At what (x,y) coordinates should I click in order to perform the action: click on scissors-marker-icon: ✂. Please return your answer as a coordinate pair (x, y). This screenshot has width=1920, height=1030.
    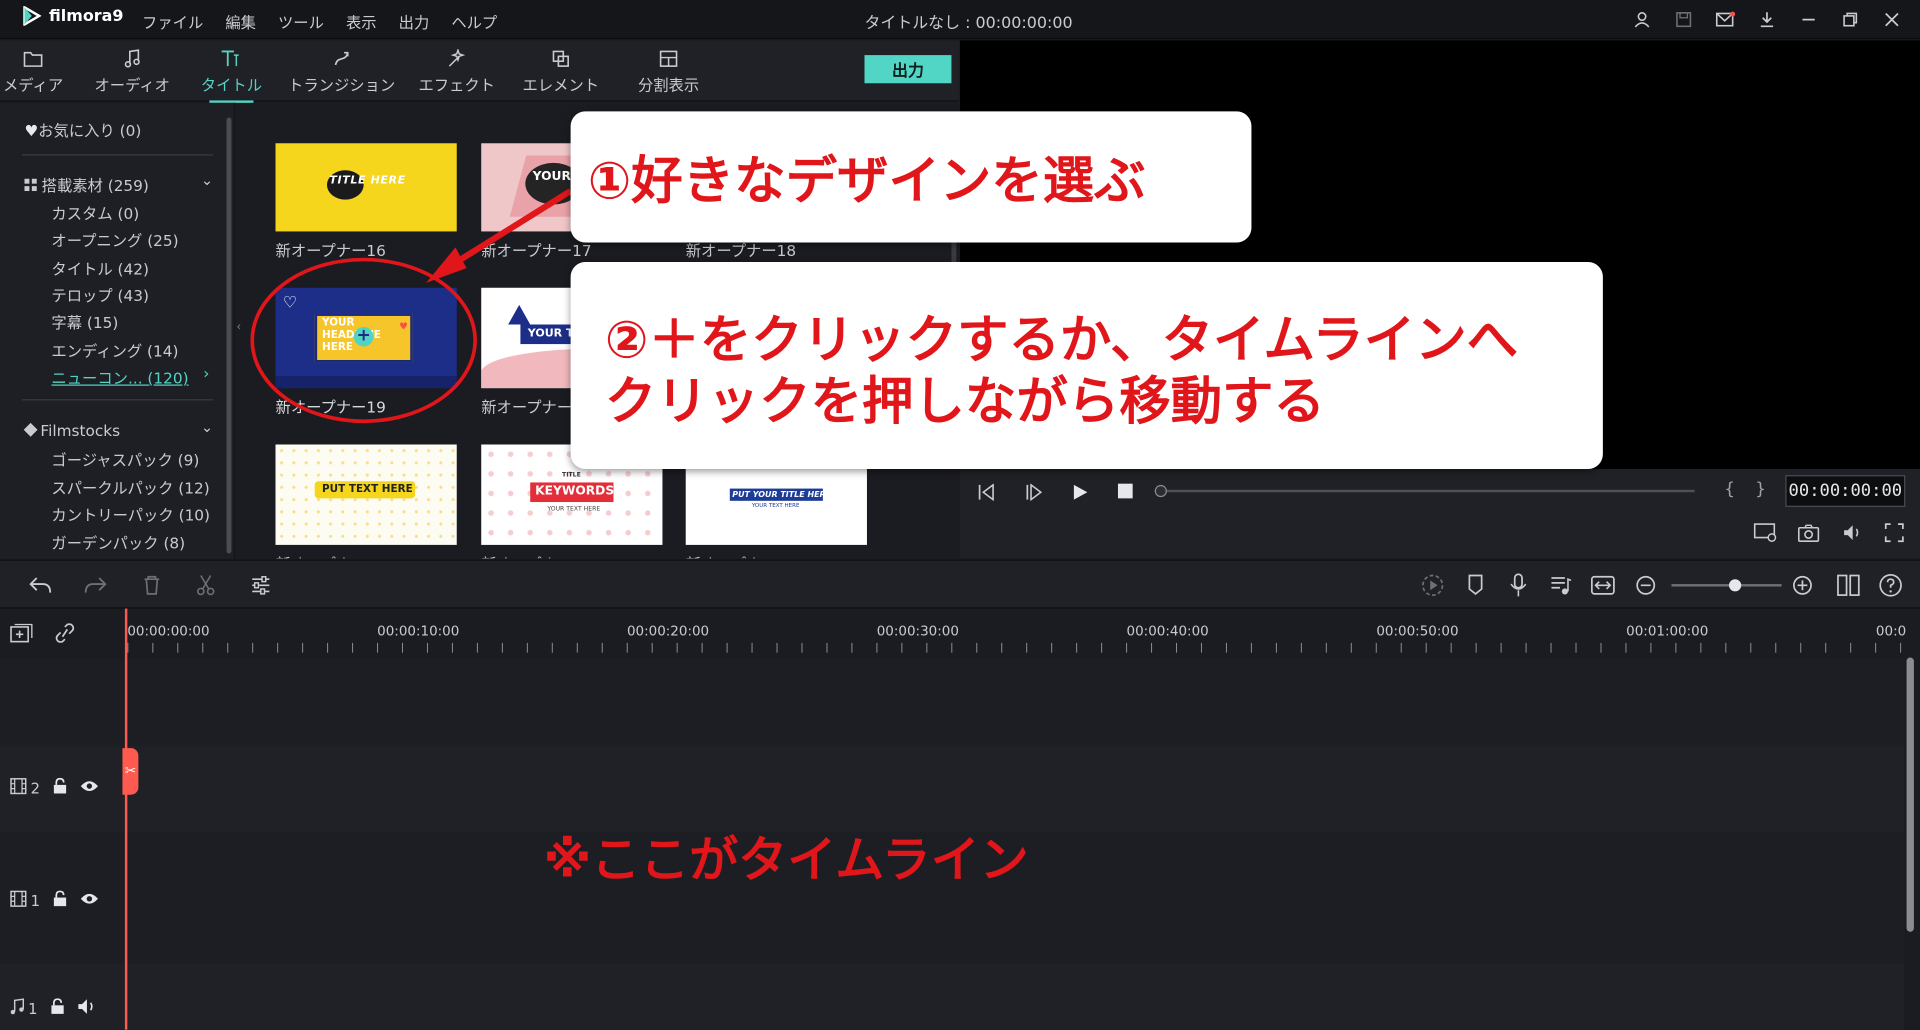
    Looking at the image, I should click on (130, 770).